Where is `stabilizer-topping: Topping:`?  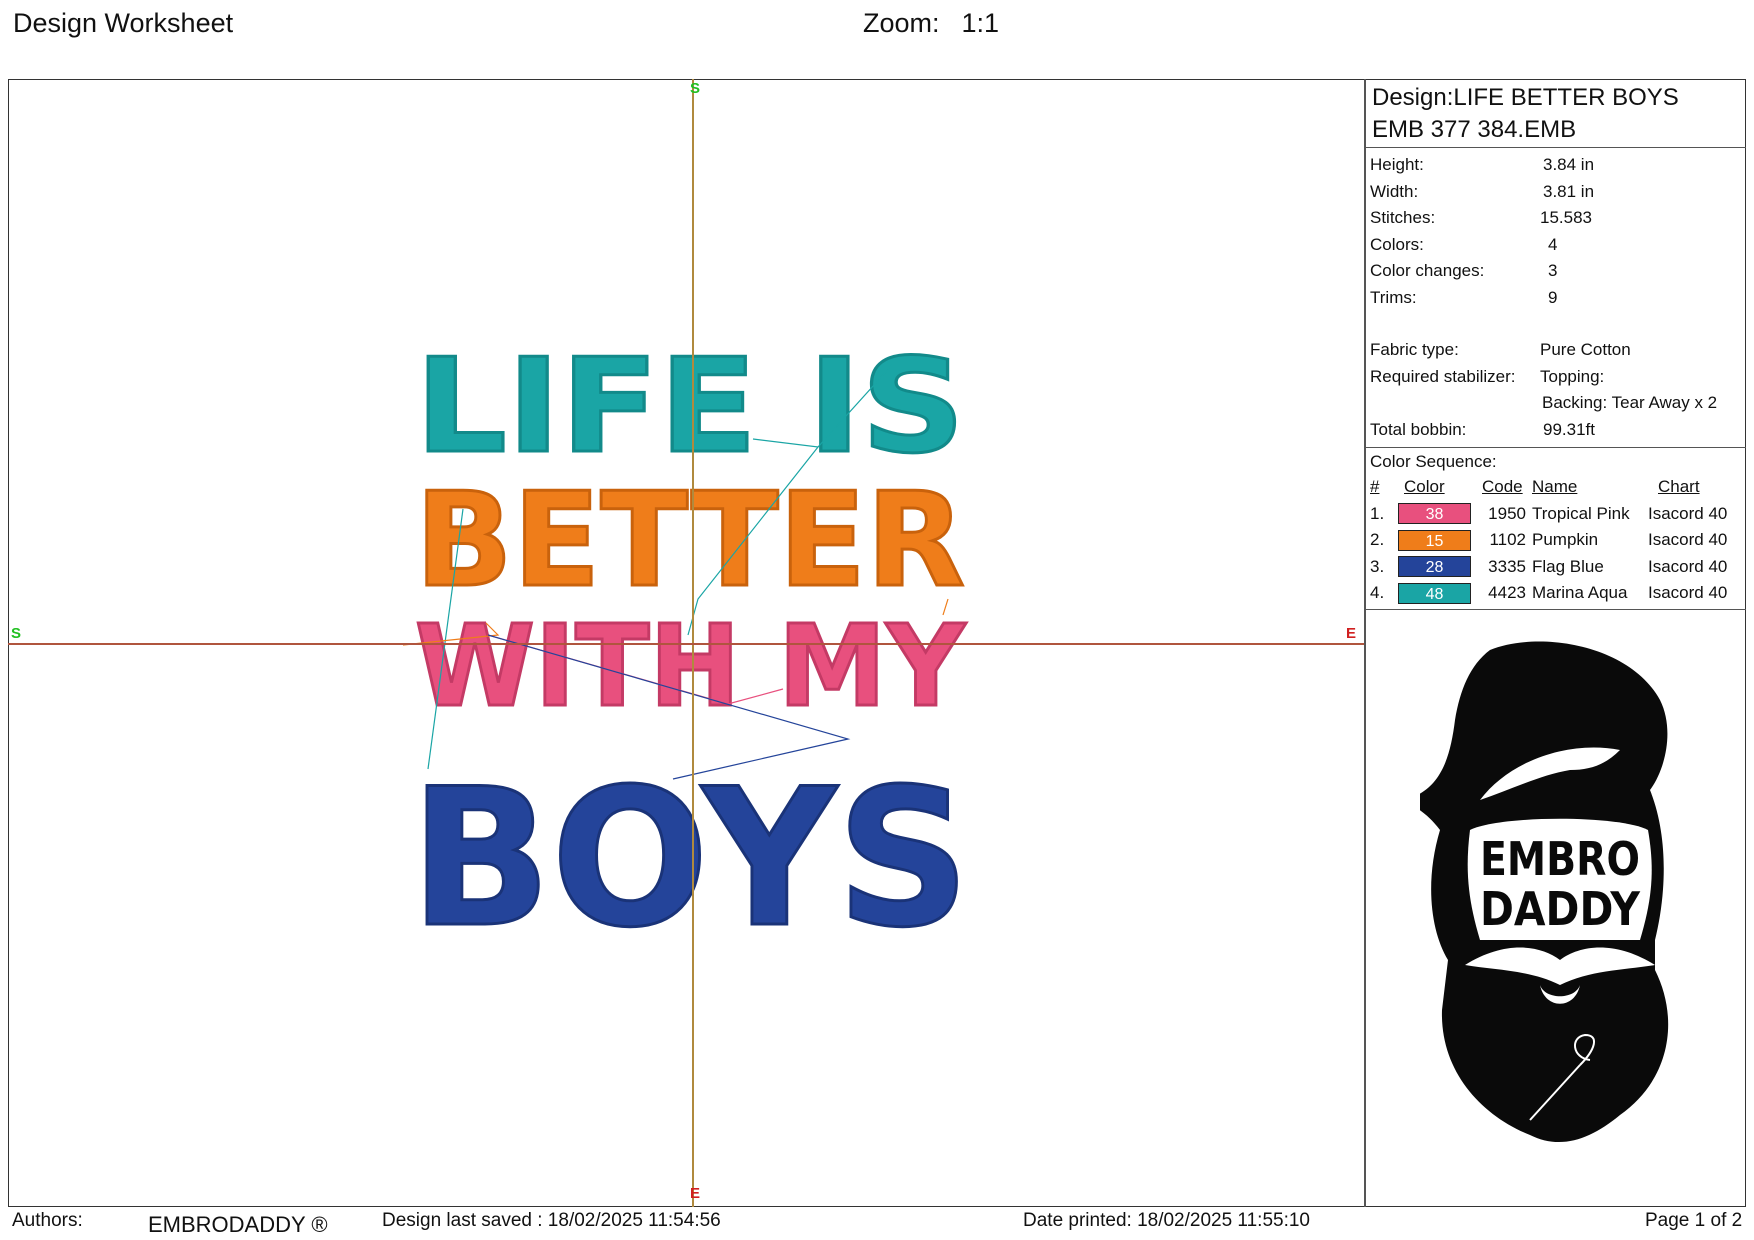 stabilizer-topping: Topping: is located at coordinates (1572, 376).